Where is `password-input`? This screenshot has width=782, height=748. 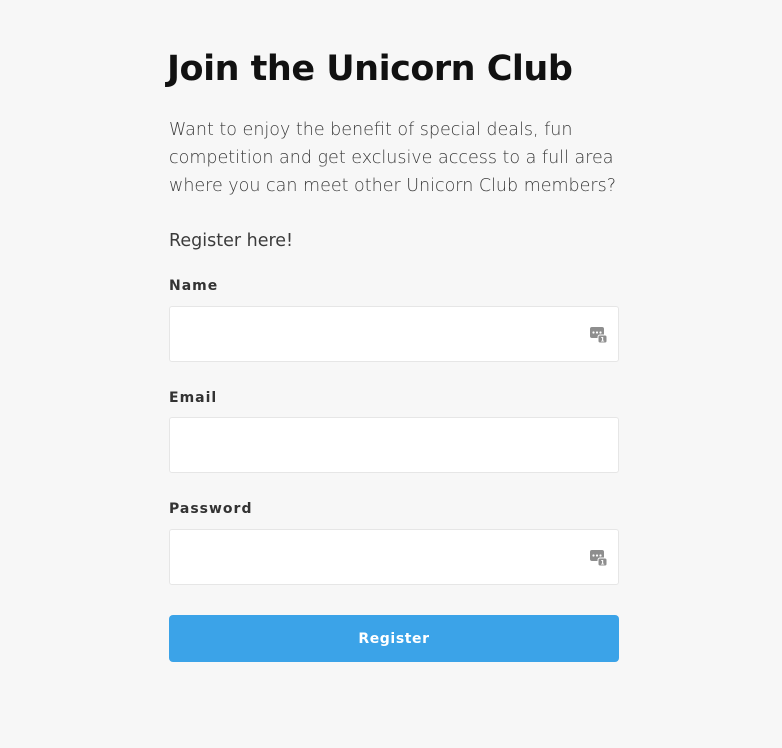 password-input is located at coordinates (394, 557).